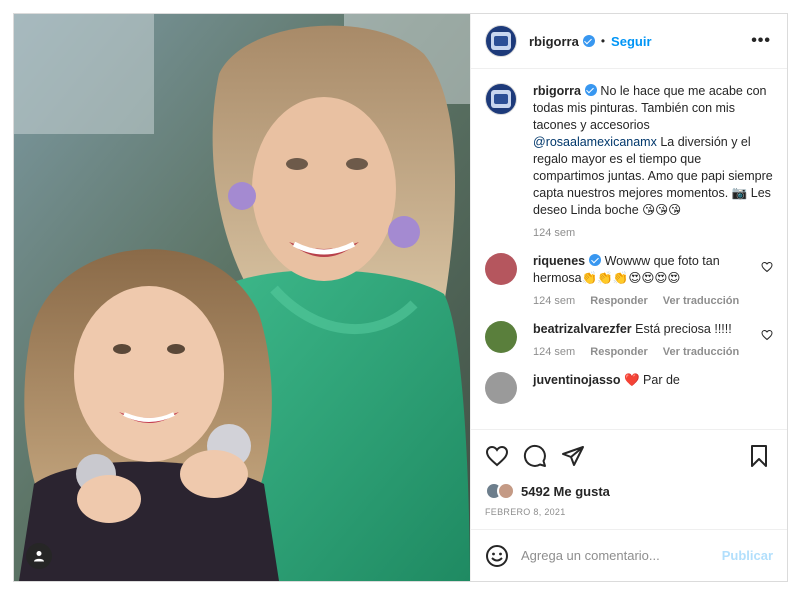  What do you see at coordinates (573, 456) in the screenshot?
I see `share-icon` at bounding box center [573, 456].